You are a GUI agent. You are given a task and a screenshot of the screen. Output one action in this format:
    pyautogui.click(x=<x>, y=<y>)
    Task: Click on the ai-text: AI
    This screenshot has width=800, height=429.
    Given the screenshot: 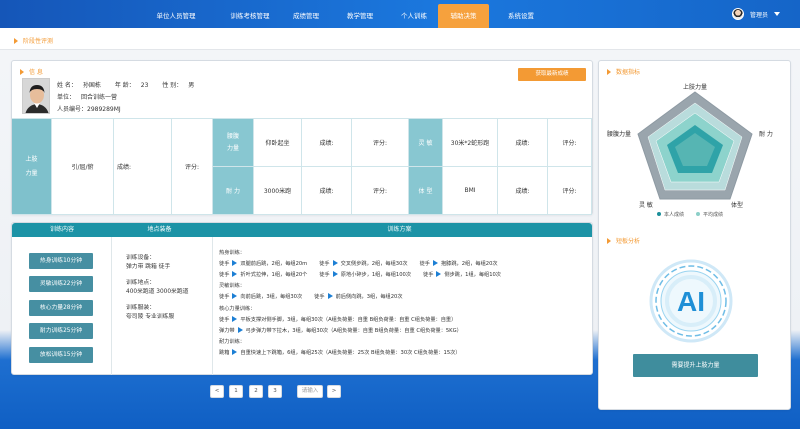 What is the action you would take?
    pyautogui.click(x=691, y=301)
    